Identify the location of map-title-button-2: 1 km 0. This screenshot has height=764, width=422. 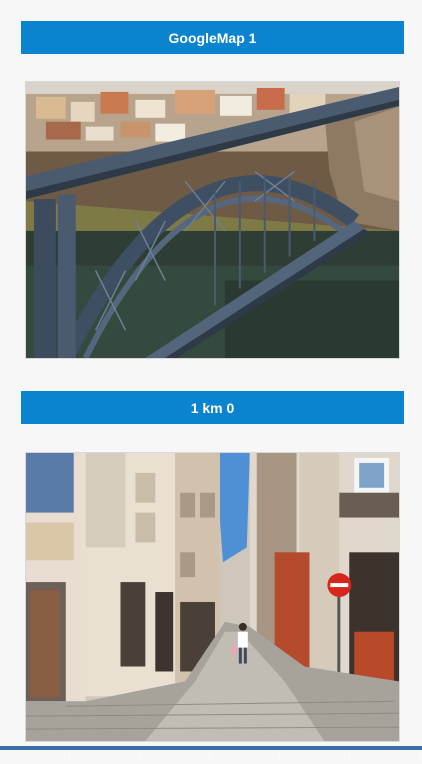
(212, 407).